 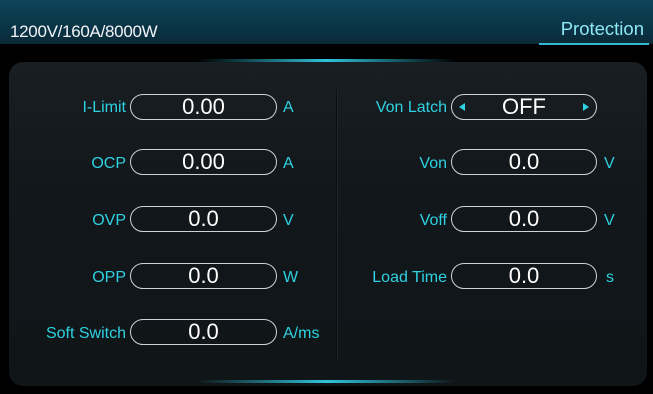 I want to click on von-latch-value: OFF, so click(x=524, y=106).